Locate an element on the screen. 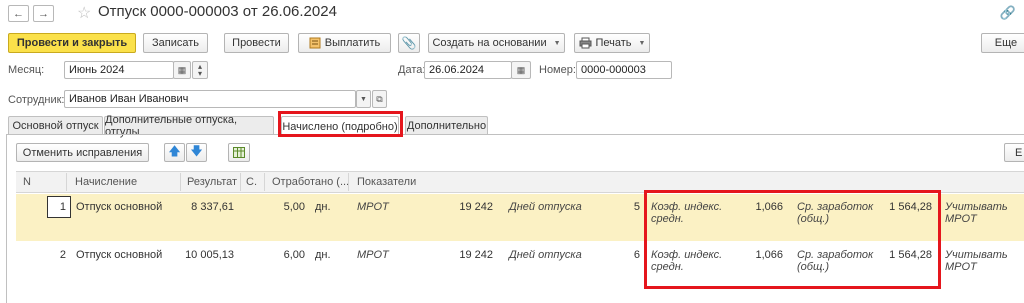 The image size is (1024, 303). date-field: 26.06.2024 is located at coordinates (468, 70).